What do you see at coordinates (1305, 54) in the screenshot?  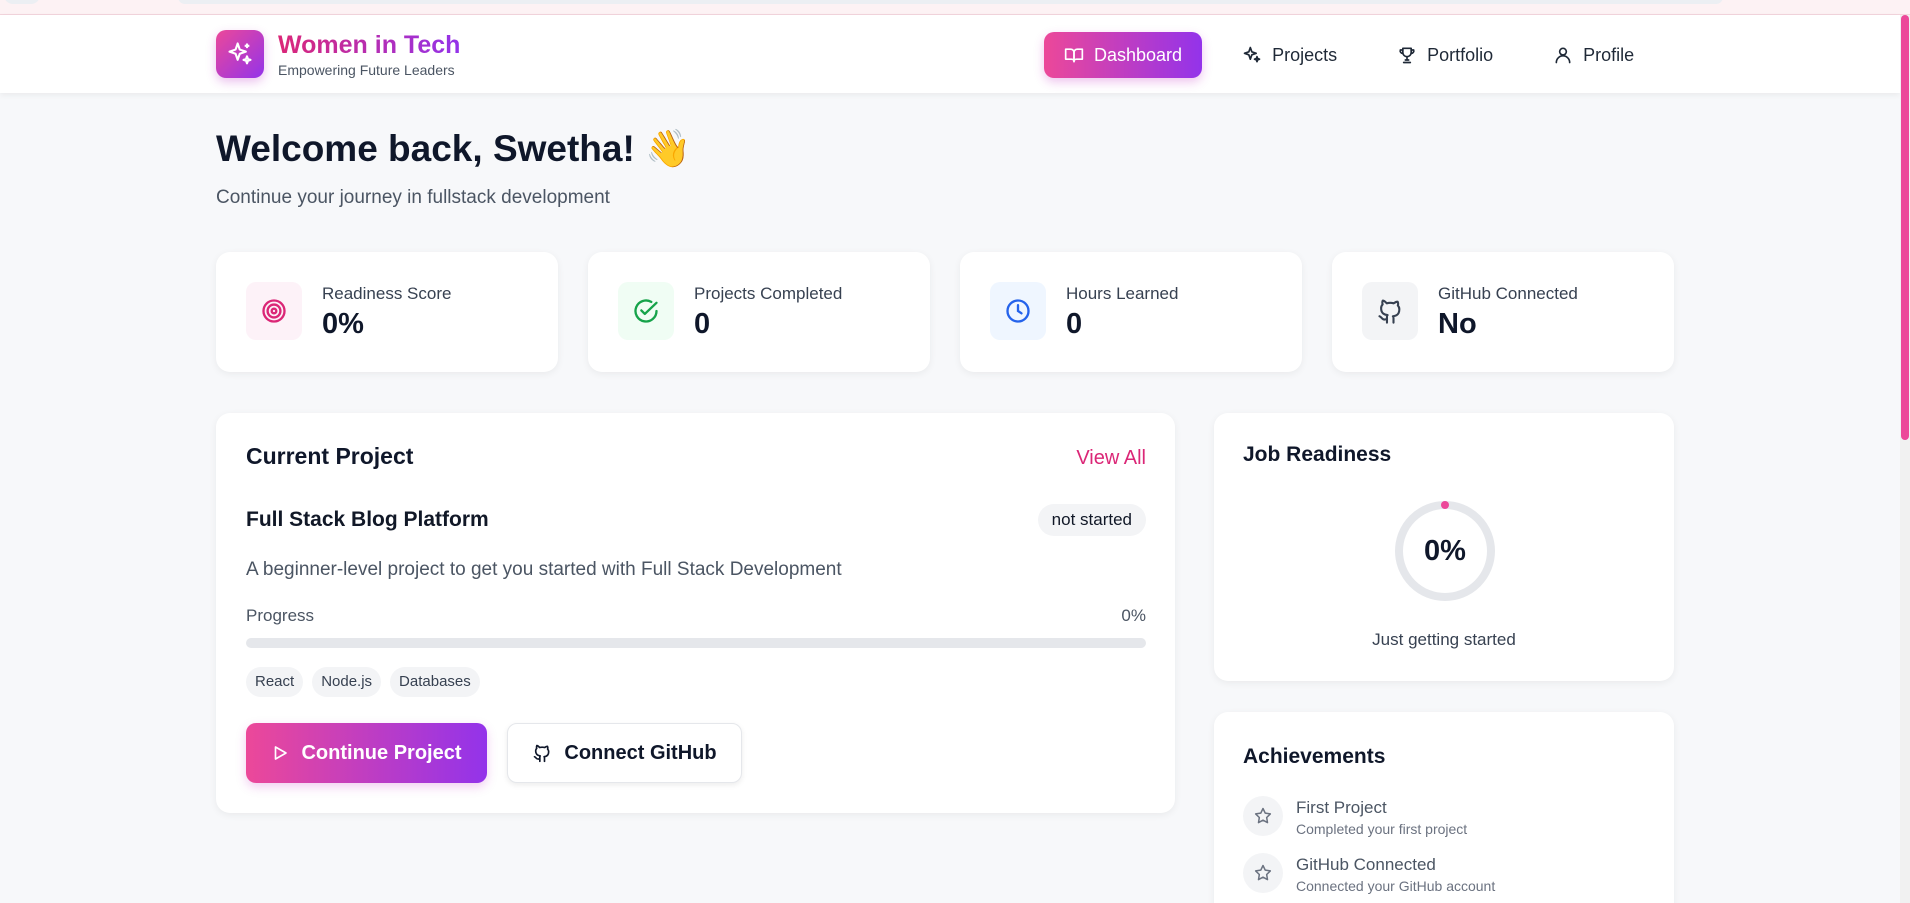 I see `nav-projects-label: Projects` at bounding box center [1305, 54].